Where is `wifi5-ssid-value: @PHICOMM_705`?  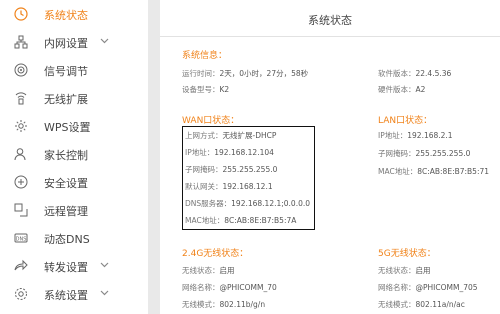
wifi5-ssid-value: @PHICOMM_705 is located at coordinates (446, 287).